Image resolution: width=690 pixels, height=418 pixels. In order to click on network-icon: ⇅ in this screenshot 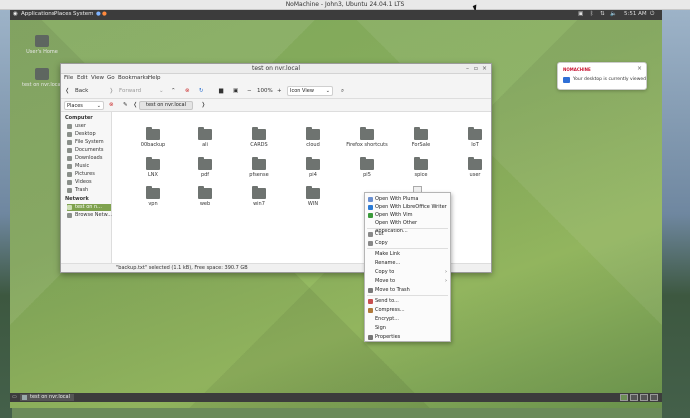, I will do `click(602, 14)`.